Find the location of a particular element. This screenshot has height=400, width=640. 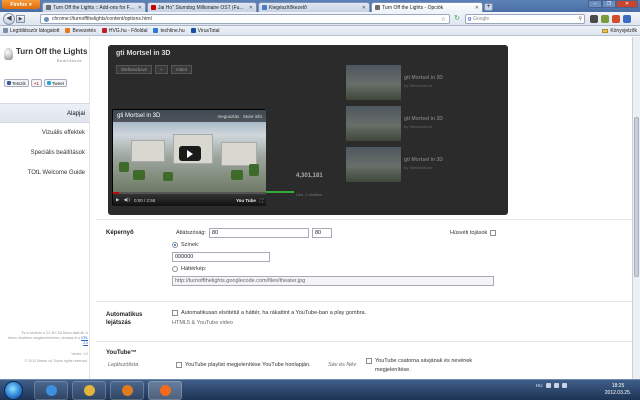

lamp-addon-icon is located at coordinates (594, 19).